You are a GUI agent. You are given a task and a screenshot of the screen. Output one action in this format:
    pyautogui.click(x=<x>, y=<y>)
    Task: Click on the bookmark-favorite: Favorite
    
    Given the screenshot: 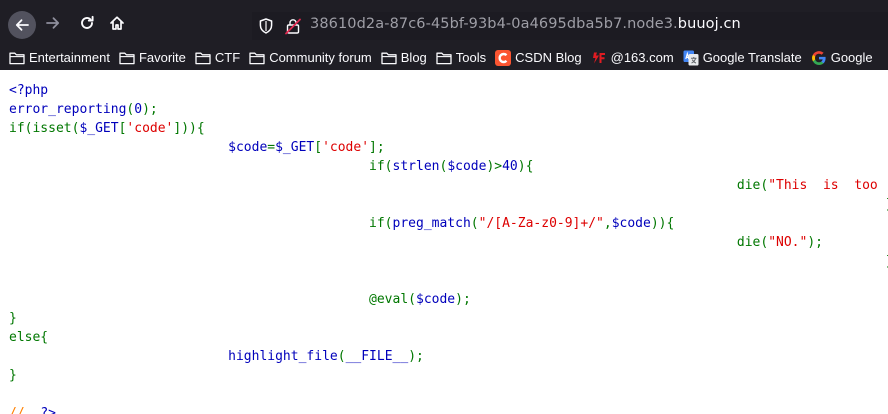 What is the action you would take?
    pyautogui.click(x=152, y=58)
    